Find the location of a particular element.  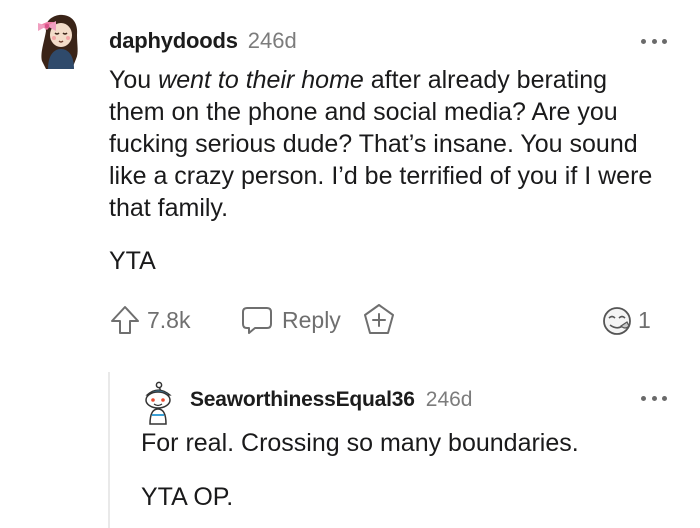

reply-author: SeaworthinessEqual36 is located at coordinates (302, 400).